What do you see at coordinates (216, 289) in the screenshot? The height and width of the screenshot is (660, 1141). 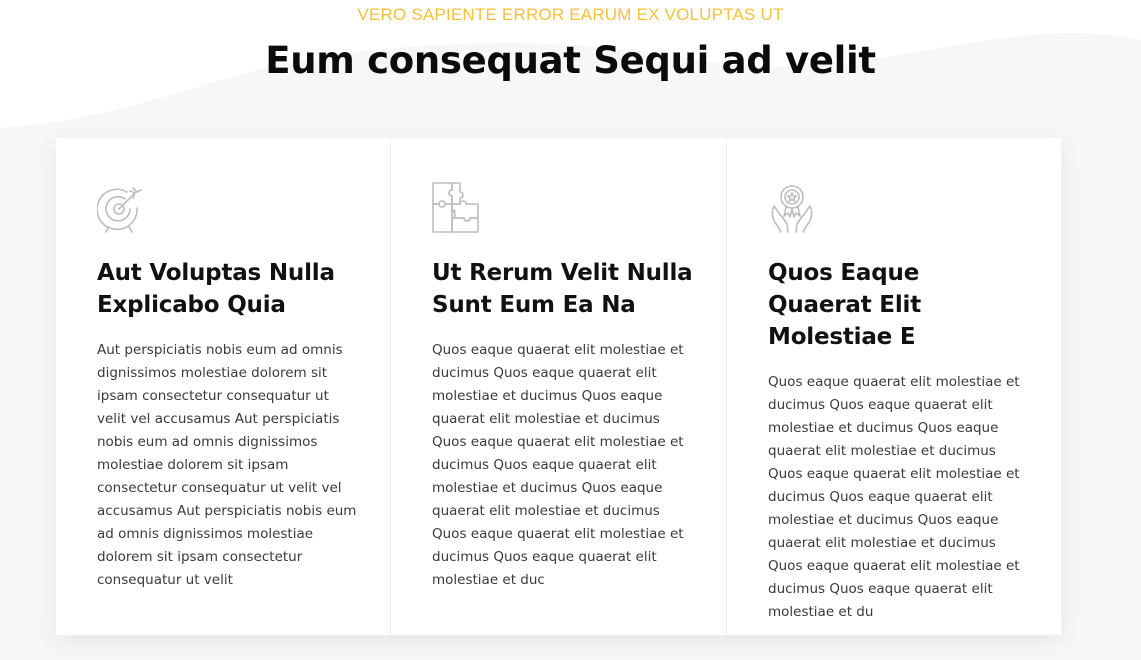 I see `card-title: Aut Voluptas Nulla Explicabo Quia` at bounding box center [216, 289].